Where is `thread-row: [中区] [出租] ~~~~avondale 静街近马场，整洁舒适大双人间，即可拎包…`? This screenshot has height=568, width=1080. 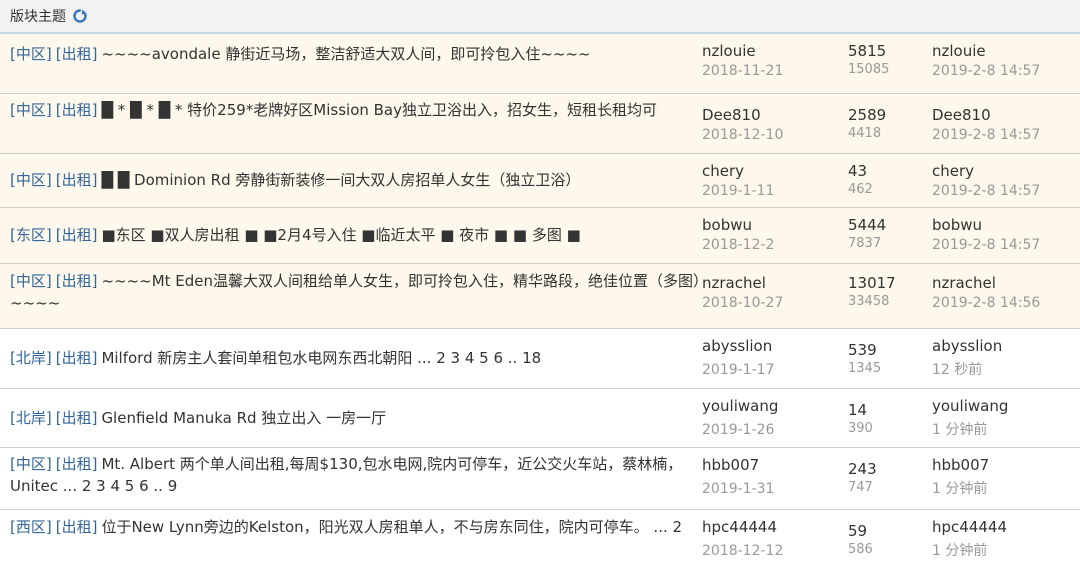
thread-row: [中区] [出租] ~~~~avondale 静街近马场，整洁舒适大双人间，即可拎包… is located at coordinates (540, 64).